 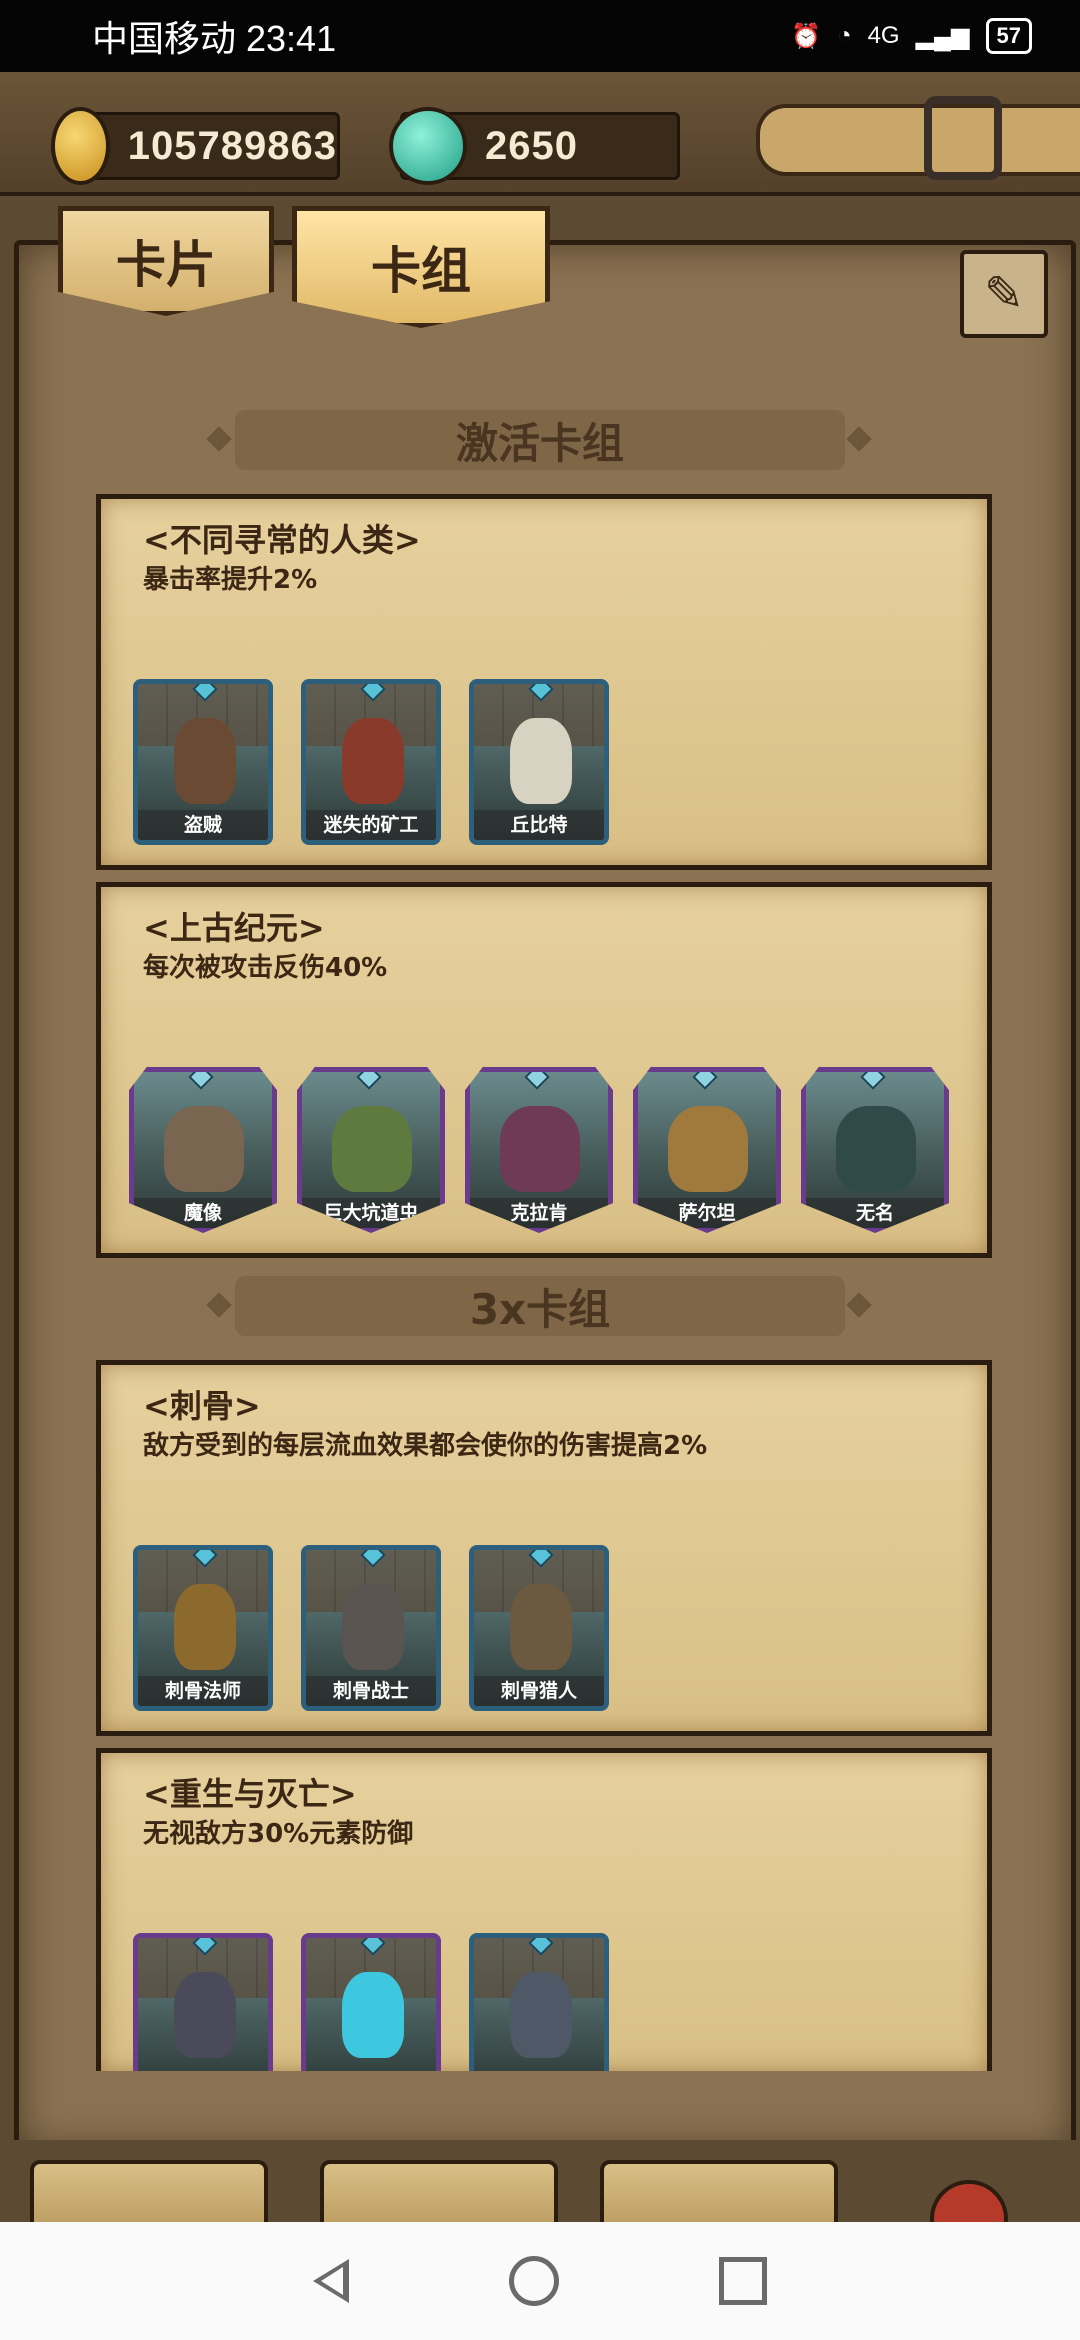 What do you see at coordinates (544, 1909) in the screenshot?
I see `deck-set-rebirth-and-doom: <重生与灭亡> 无视敌方30%元素防御` at bounding box center [544, 1909].